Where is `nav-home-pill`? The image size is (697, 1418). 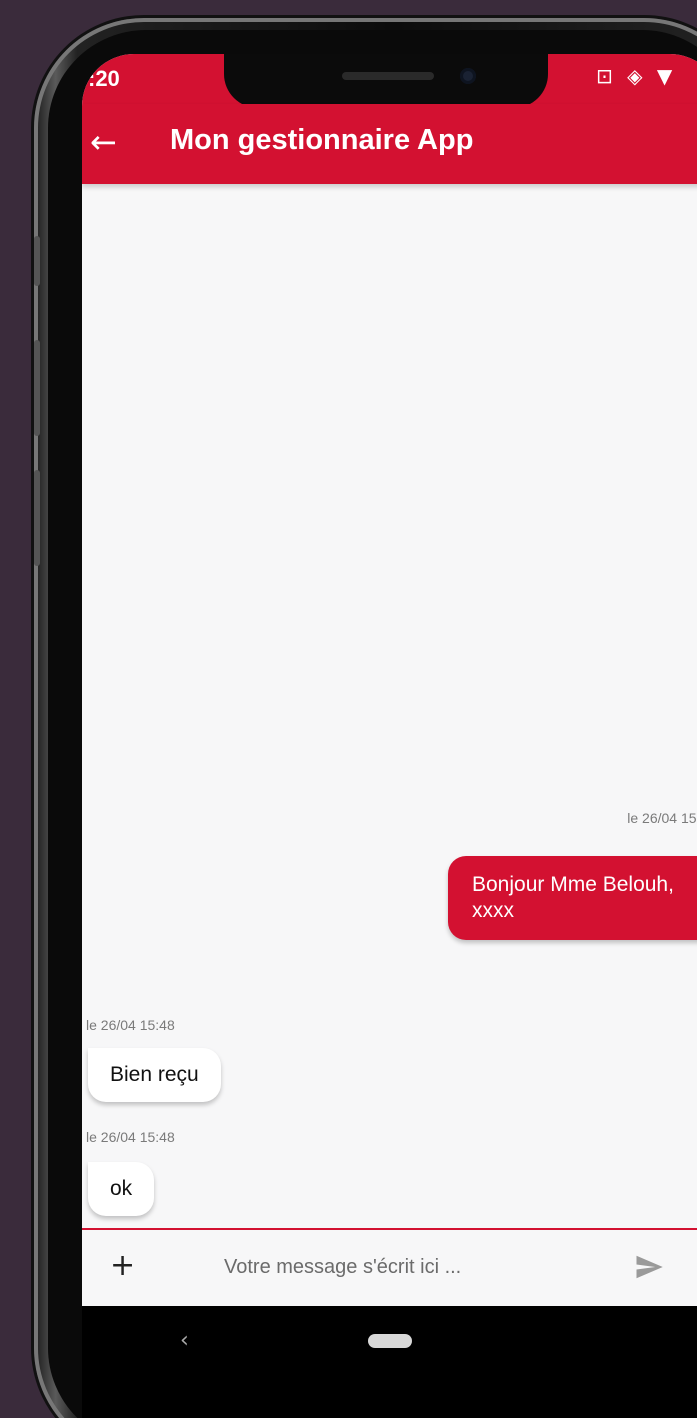 nav-home-pill is located at coordinates (390, 1341).